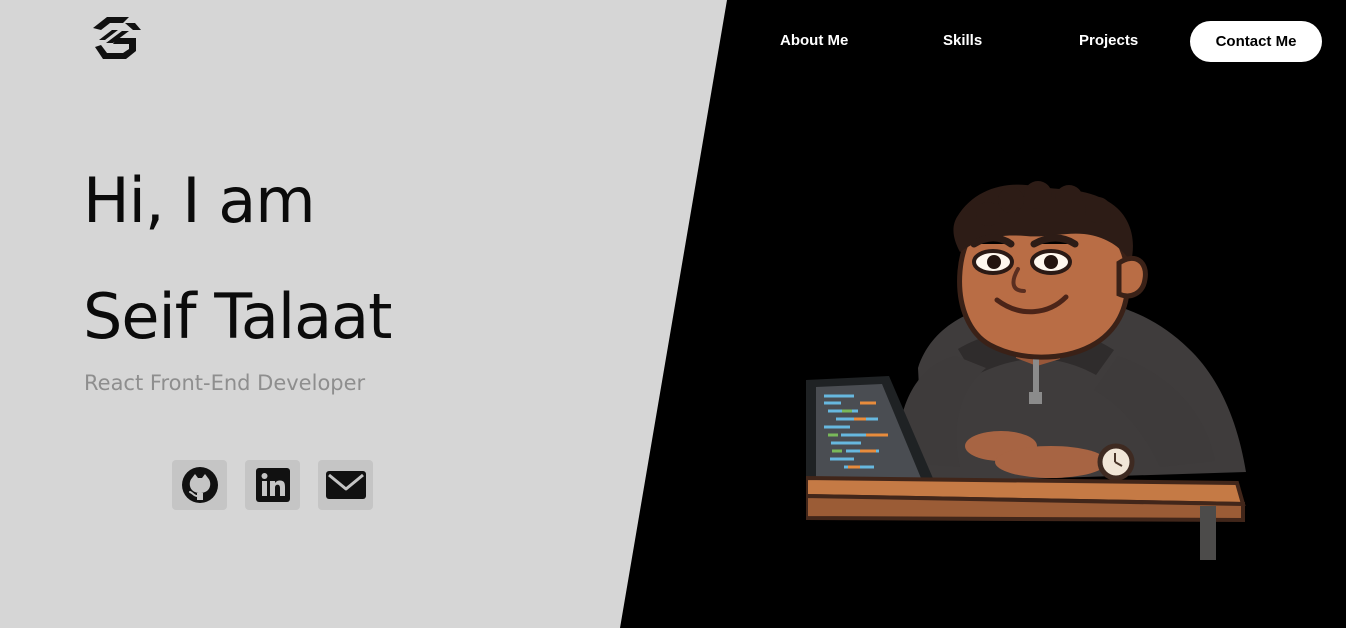  I want to click on hero-greeting: Hi, I am, so click(199, 200).